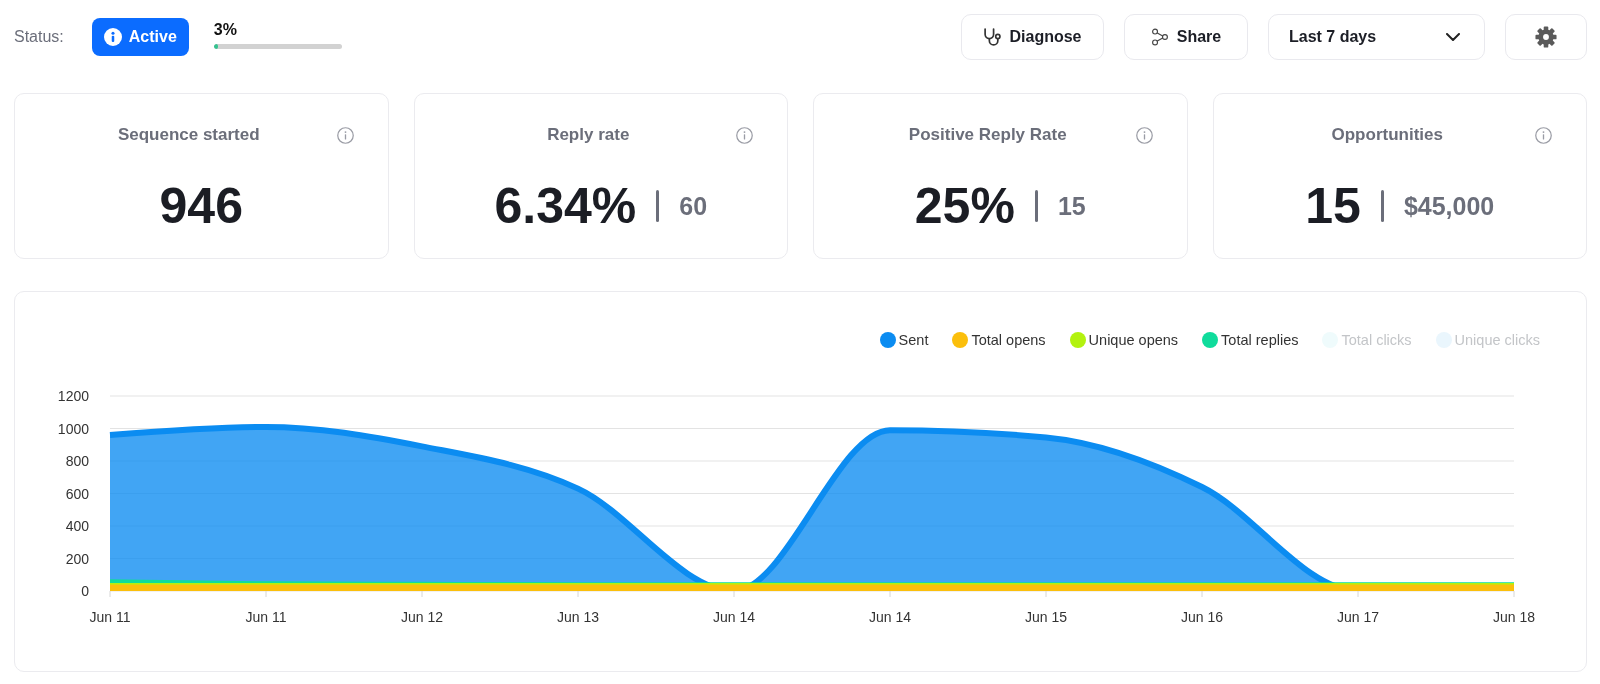  What do you see at coordinates (964, 206) in the screenshot?
I see `metric-value: 25%` at bounding box center [964, 206].